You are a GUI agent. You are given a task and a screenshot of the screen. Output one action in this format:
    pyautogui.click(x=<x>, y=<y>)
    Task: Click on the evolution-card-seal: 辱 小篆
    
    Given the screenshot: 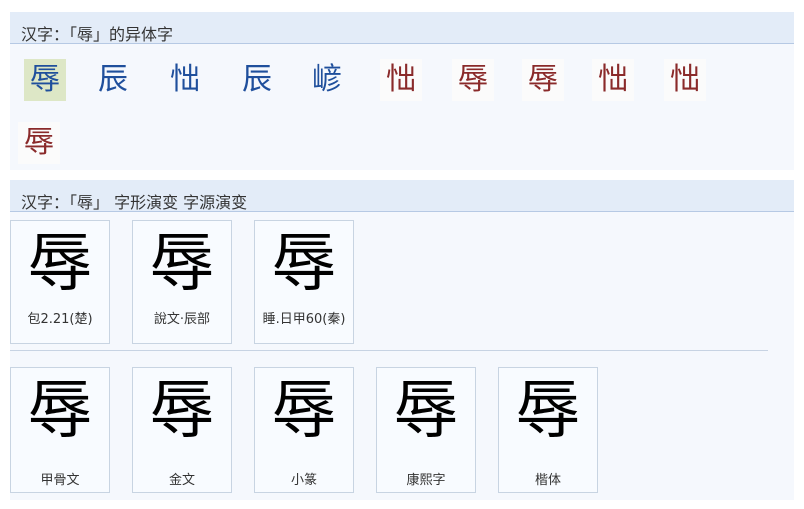 What is the action you would take?
    pyautogui.click(x=304, y=430)
    